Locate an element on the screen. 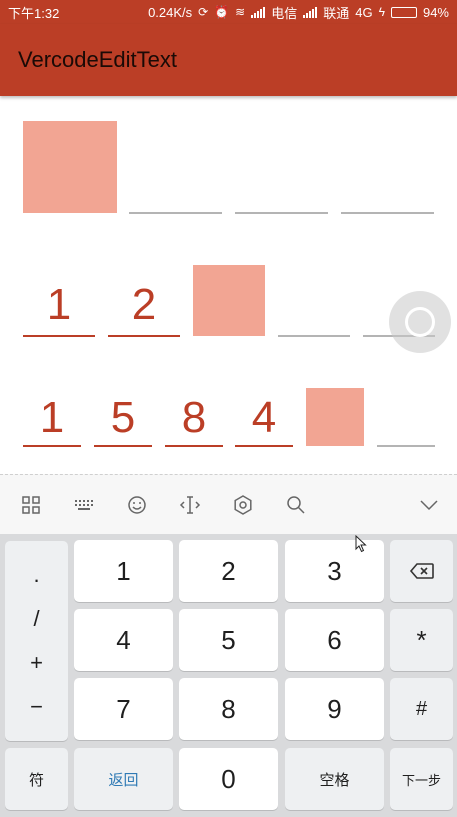  key-6: 6 is located at coordinates (334, 640).